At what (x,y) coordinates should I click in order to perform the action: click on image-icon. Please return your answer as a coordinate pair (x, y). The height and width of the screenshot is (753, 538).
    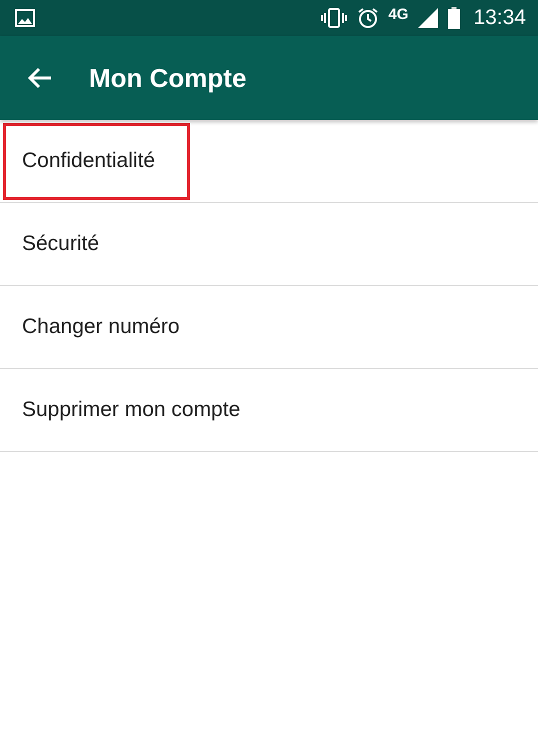
    Looking at the image, I should click on (25, 18).